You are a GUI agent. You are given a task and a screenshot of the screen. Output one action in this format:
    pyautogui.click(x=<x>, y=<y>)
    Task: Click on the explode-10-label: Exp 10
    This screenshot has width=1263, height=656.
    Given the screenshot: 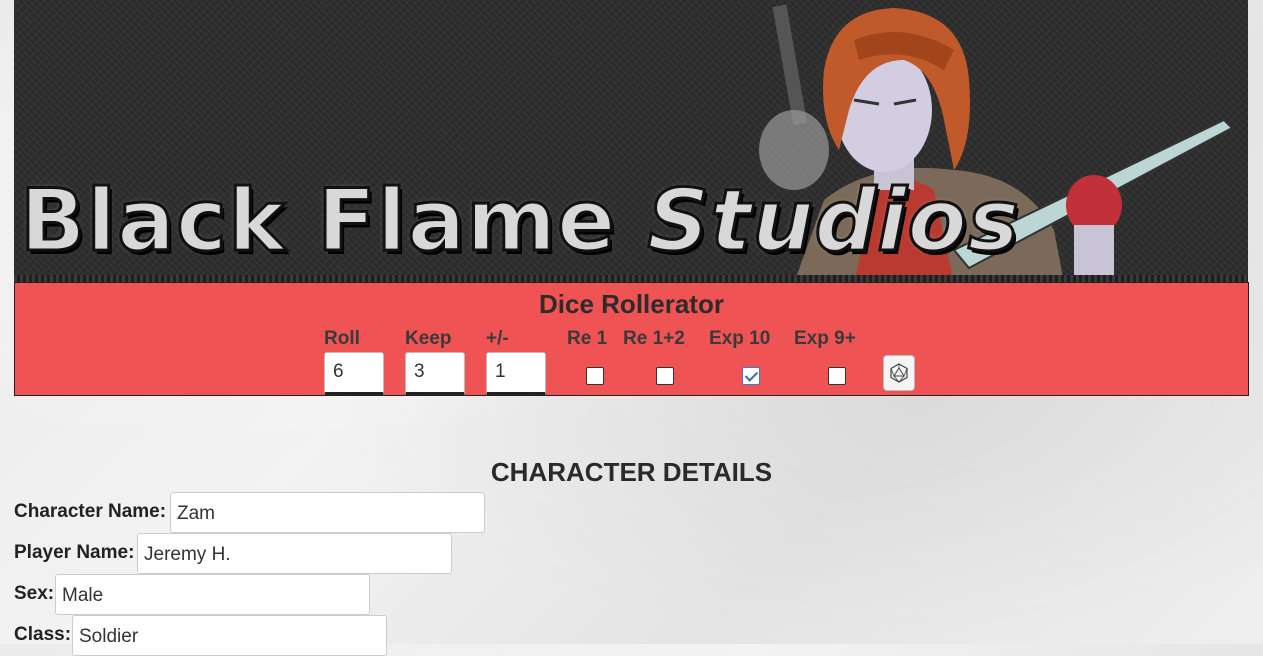 What is the action you would take?
    pyautogui.click(x=740, y=338)
    